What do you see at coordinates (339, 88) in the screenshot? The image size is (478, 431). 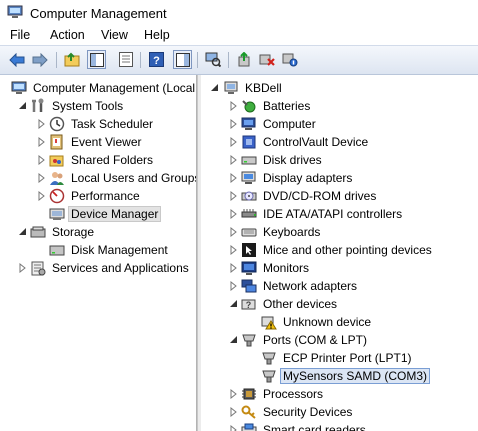 I see `device-root: KBDell` at bounding box center [339, 88].